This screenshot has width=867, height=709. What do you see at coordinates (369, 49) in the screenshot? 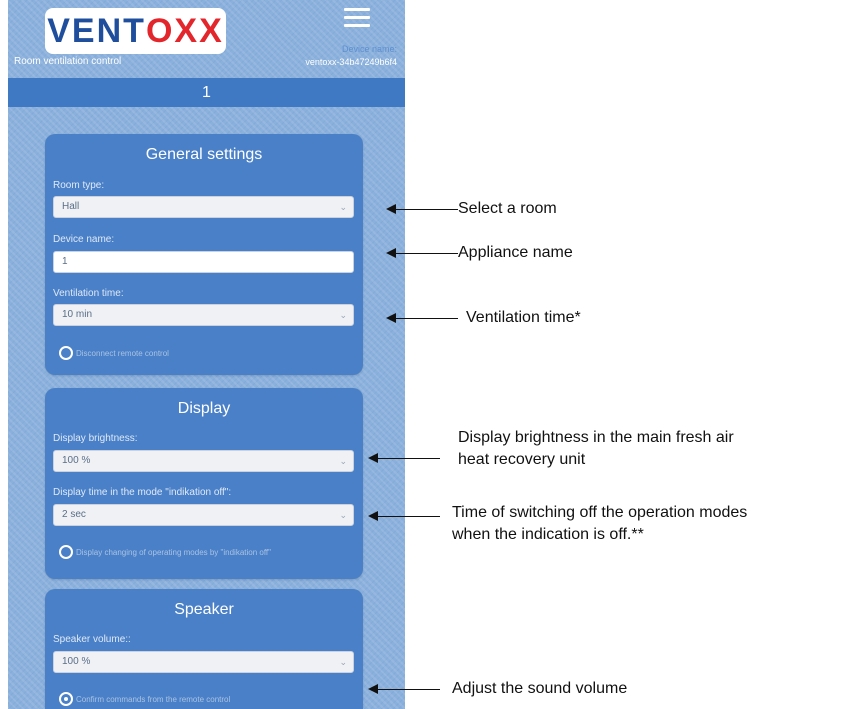
I see `device-name-label: Device name:` at bounding box center [369, 49].